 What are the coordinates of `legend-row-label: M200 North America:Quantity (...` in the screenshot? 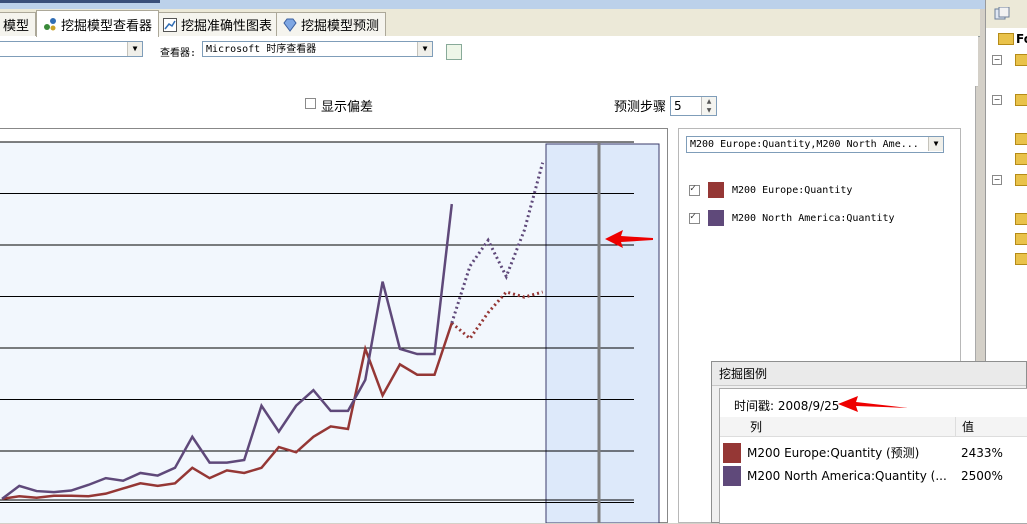 It's located at (847, 476).